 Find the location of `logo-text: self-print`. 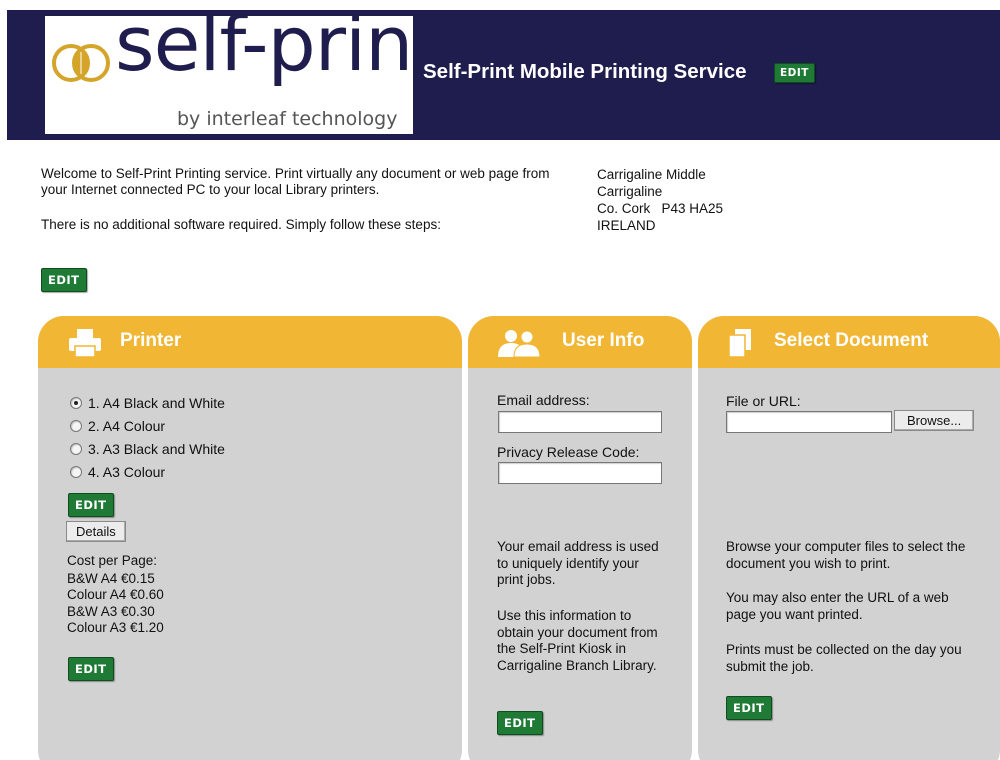

logo-text: self-print is located at coordinates (278, 44).